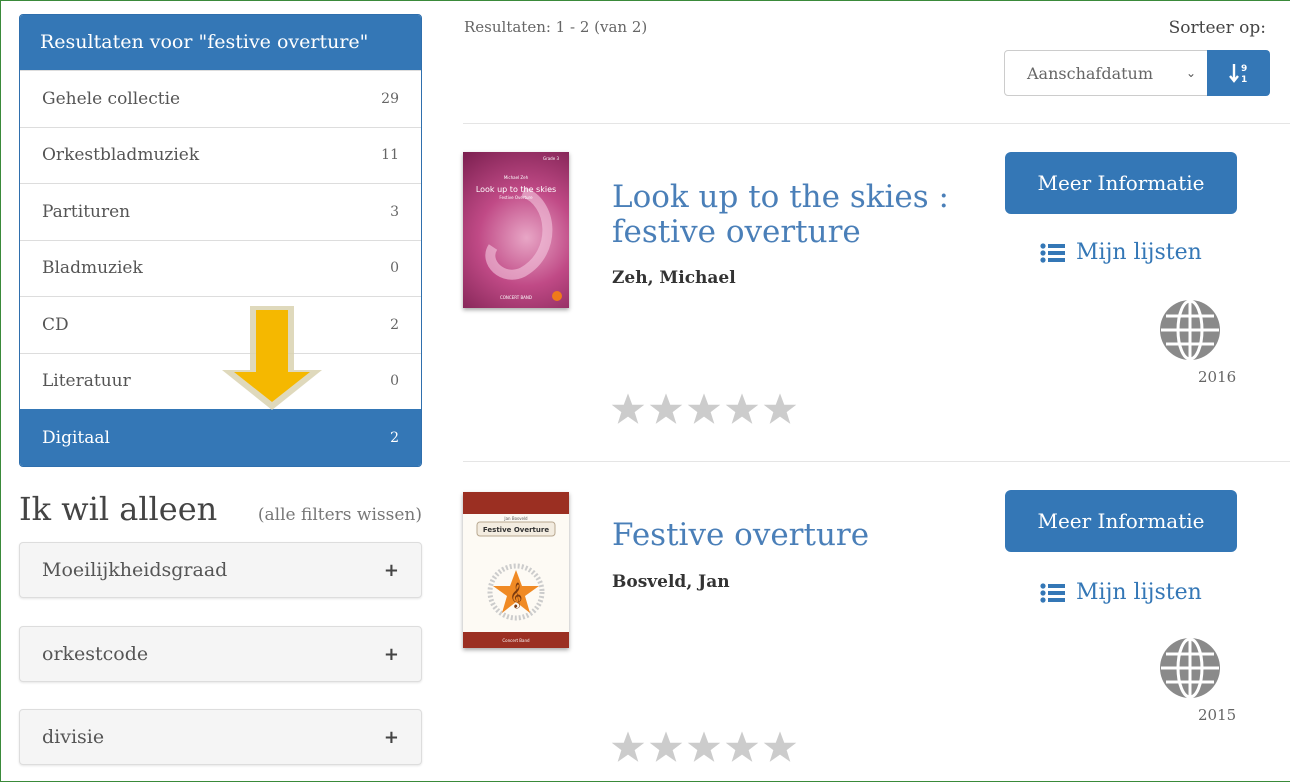 This screenshot has width=1290, height=782. What do you see at coordinates (135, 570) in the screenshot?
I see `filter-label: Moeilijkheidsgraad` at bounding box center [135, 570].